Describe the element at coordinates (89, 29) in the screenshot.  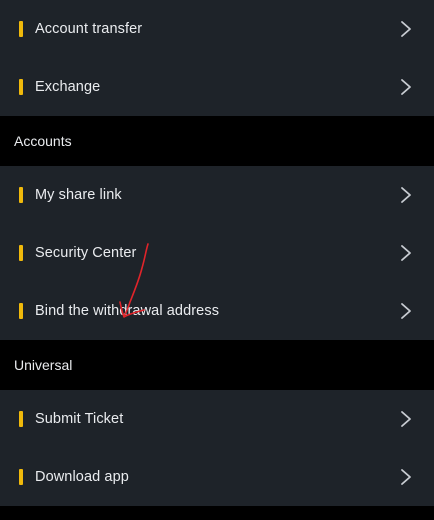
I see `menu-item-label: Account transfer` at that location.